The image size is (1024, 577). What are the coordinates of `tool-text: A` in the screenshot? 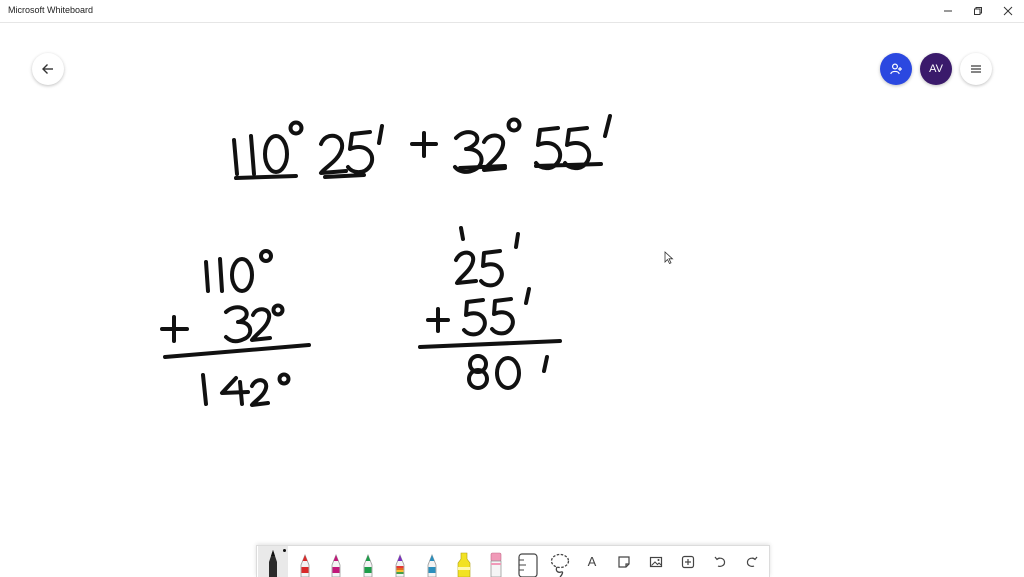 It's located at (592, 561).